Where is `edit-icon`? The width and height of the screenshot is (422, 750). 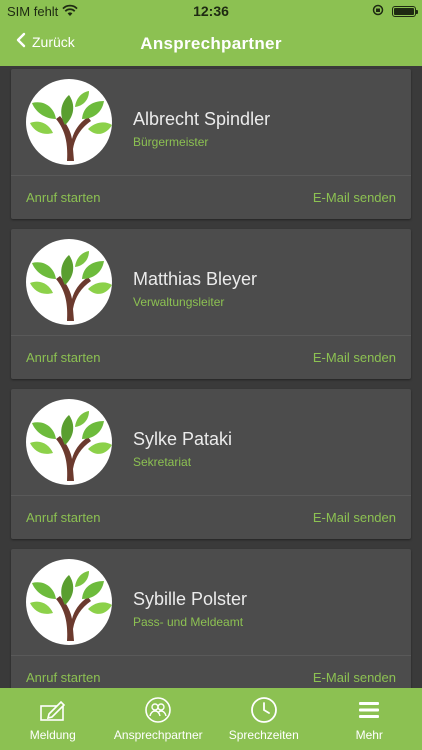
edit-icon is located at coordinates (53, 710).